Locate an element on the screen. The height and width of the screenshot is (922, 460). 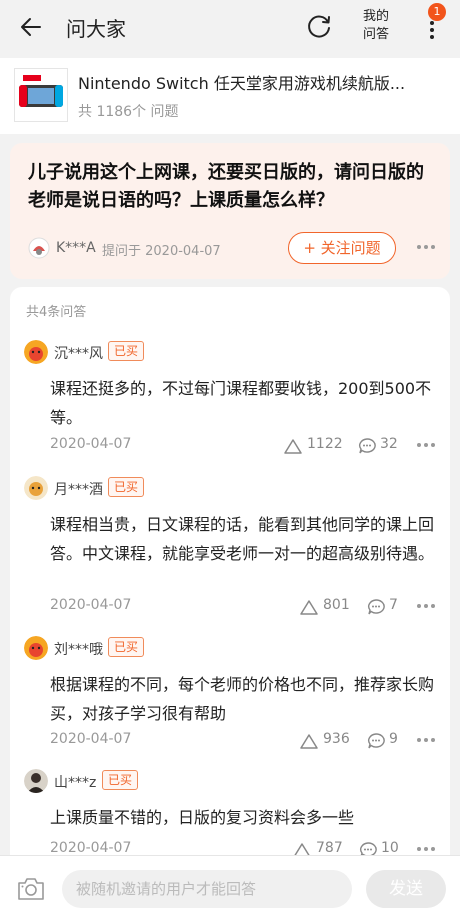
asker-avatar is located at coordinates (39, 248).